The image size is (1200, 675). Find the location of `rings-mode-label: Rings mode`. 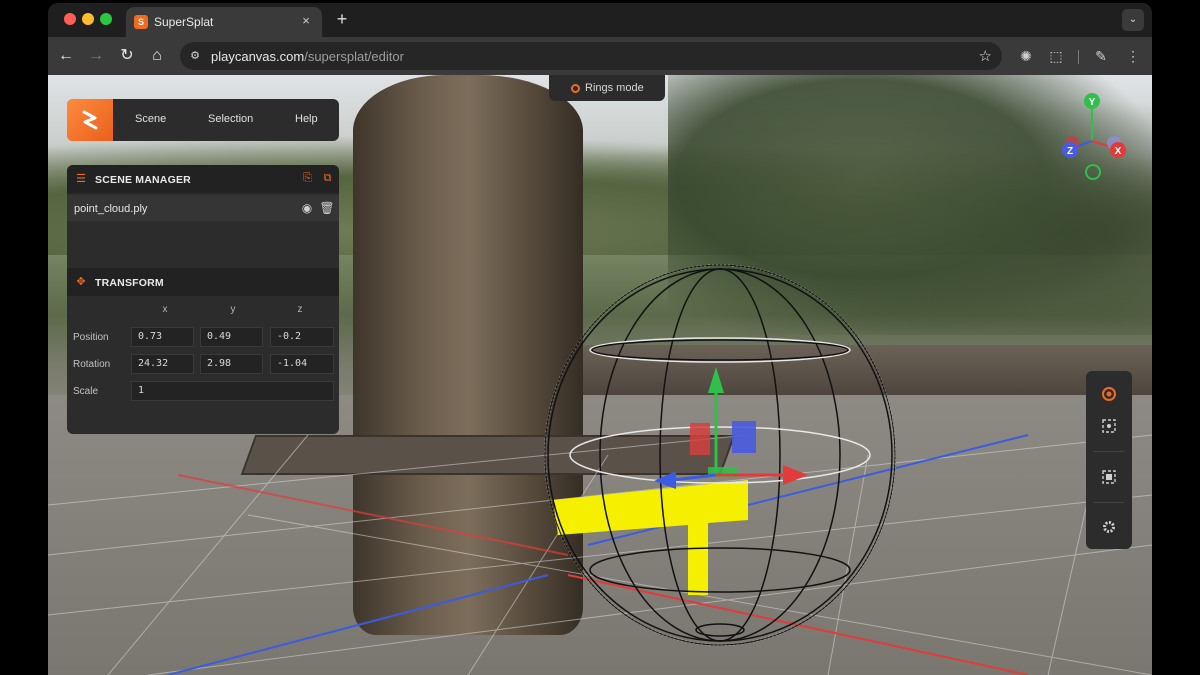

rings-mode-label: Rings mode is located at coordinates (614, 88).